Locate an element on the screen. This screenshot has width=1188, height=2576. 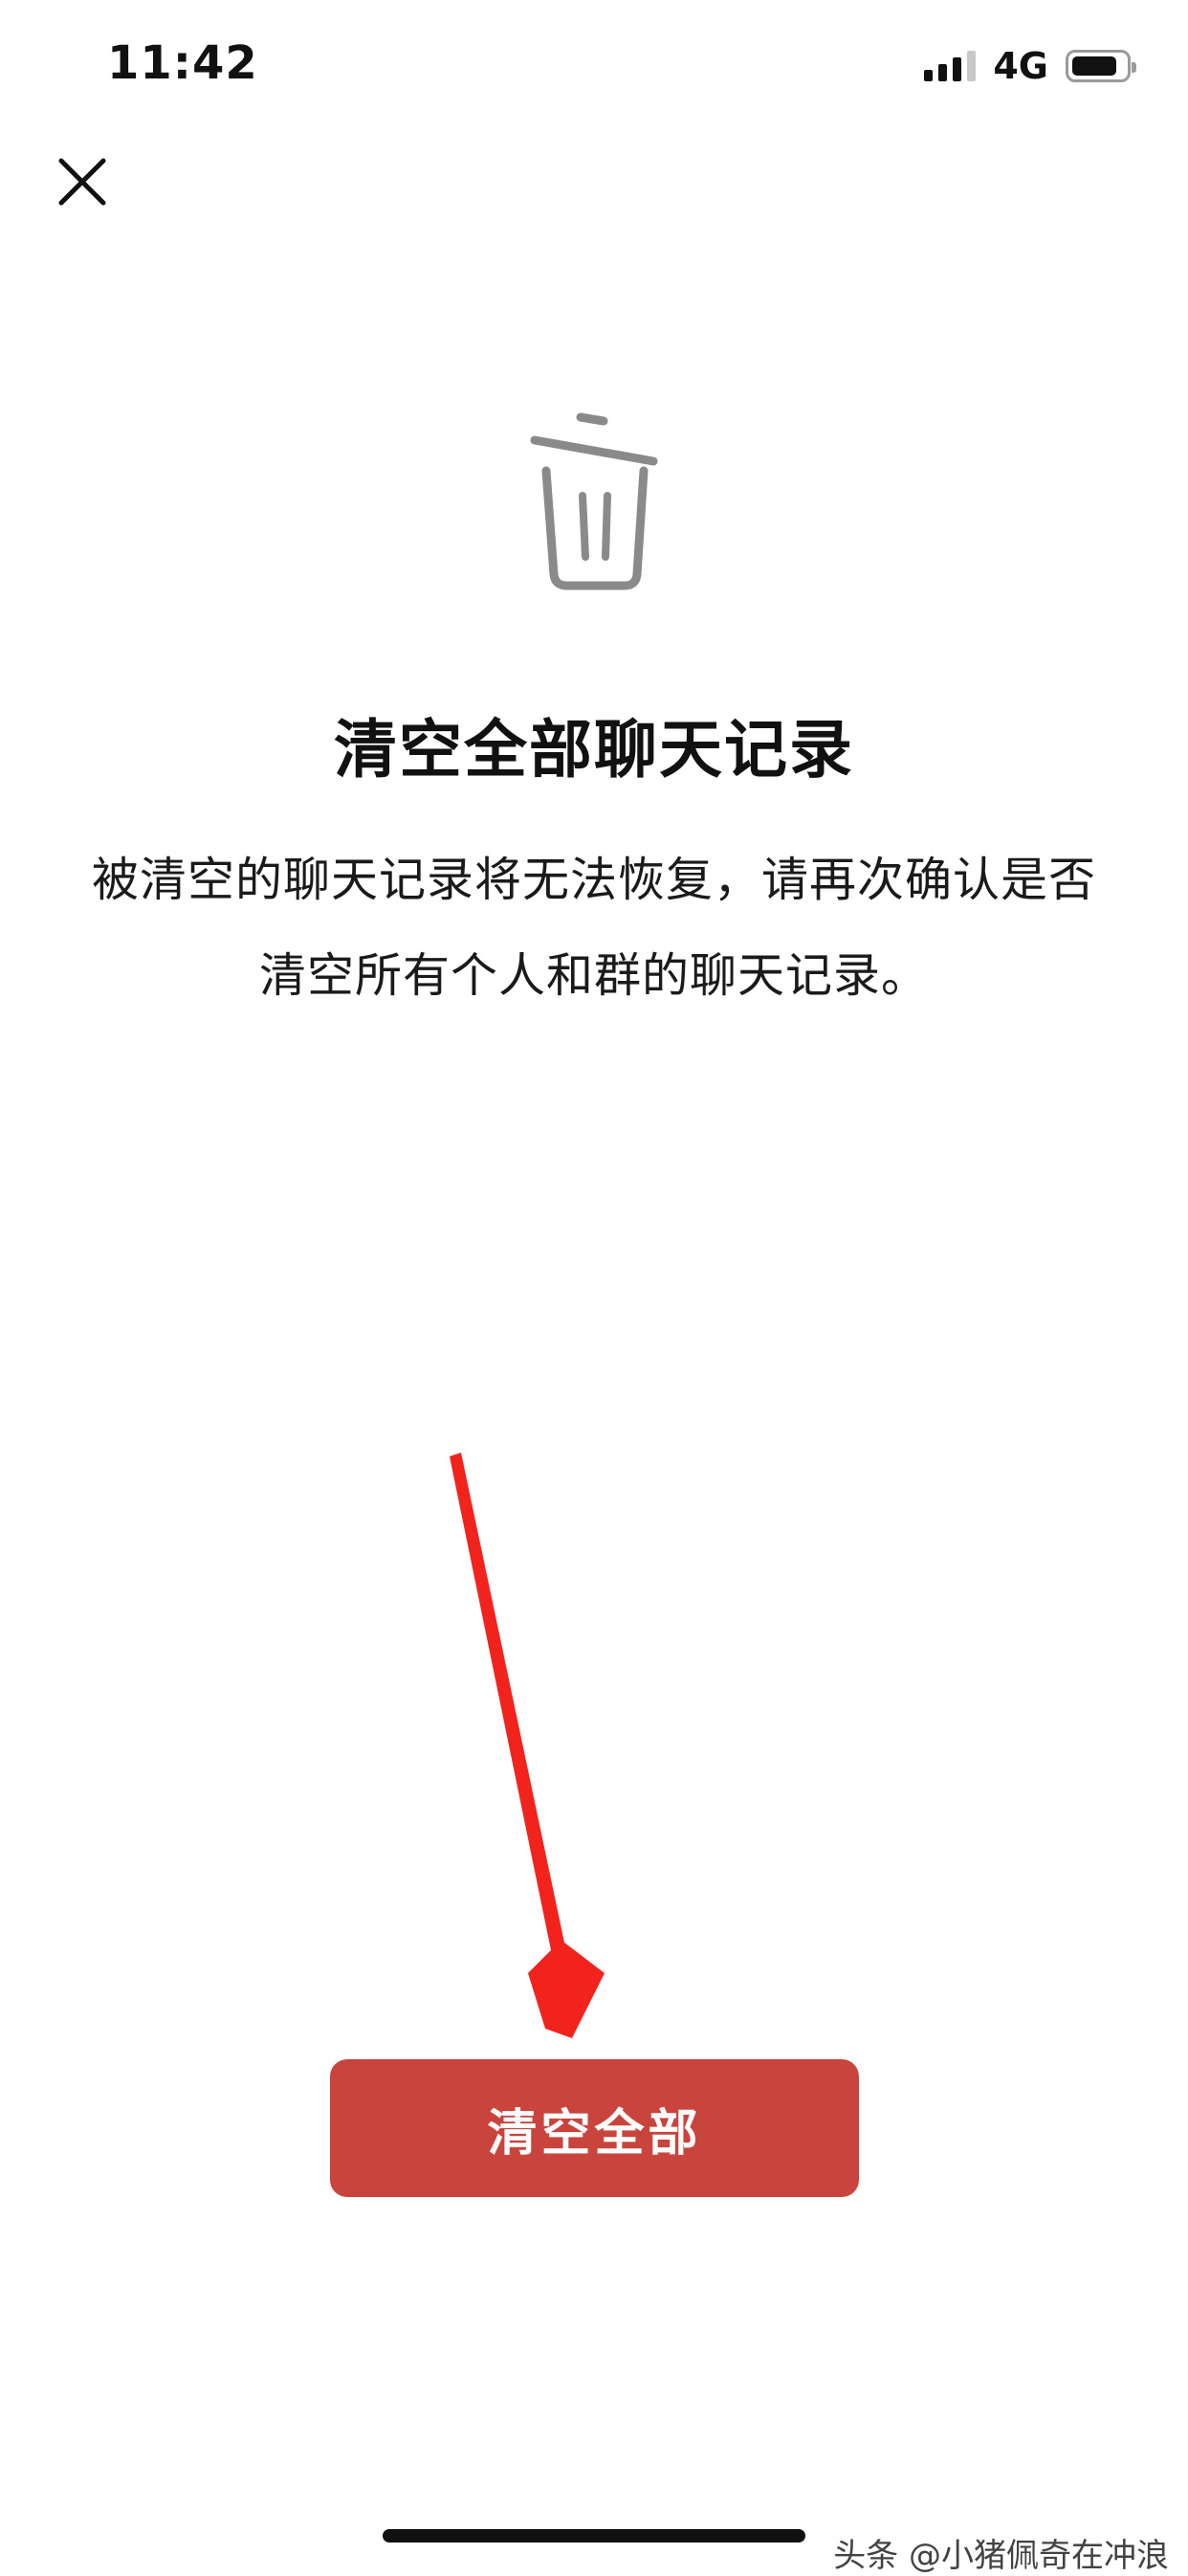
watermark: 头条 @小猪佩奇在冲浪 is located at coordinates (1001, 2556).